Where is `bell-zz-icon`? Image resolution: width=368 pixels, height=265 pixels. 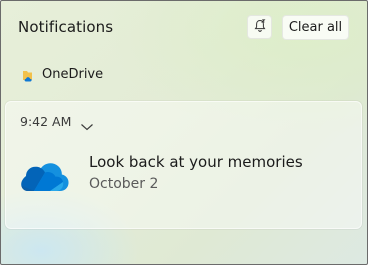 bell-zz-icon is located at coordinates (260, 27).